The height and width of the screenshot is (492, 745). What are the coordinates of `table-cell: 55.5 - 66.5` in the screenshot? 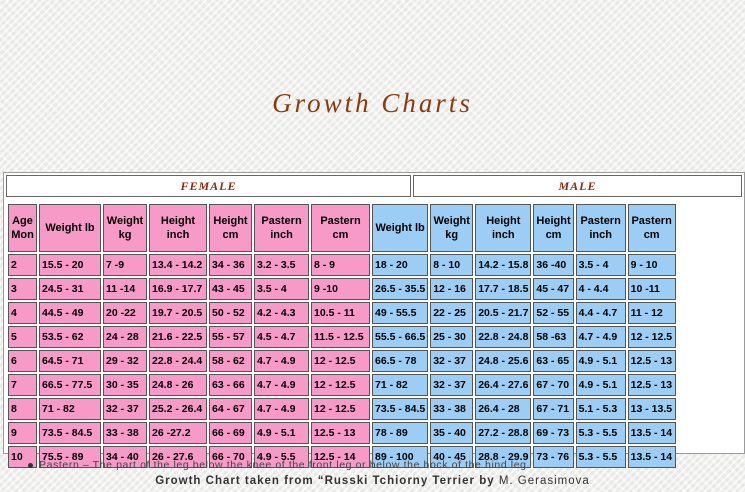 It's located at (400, 337).